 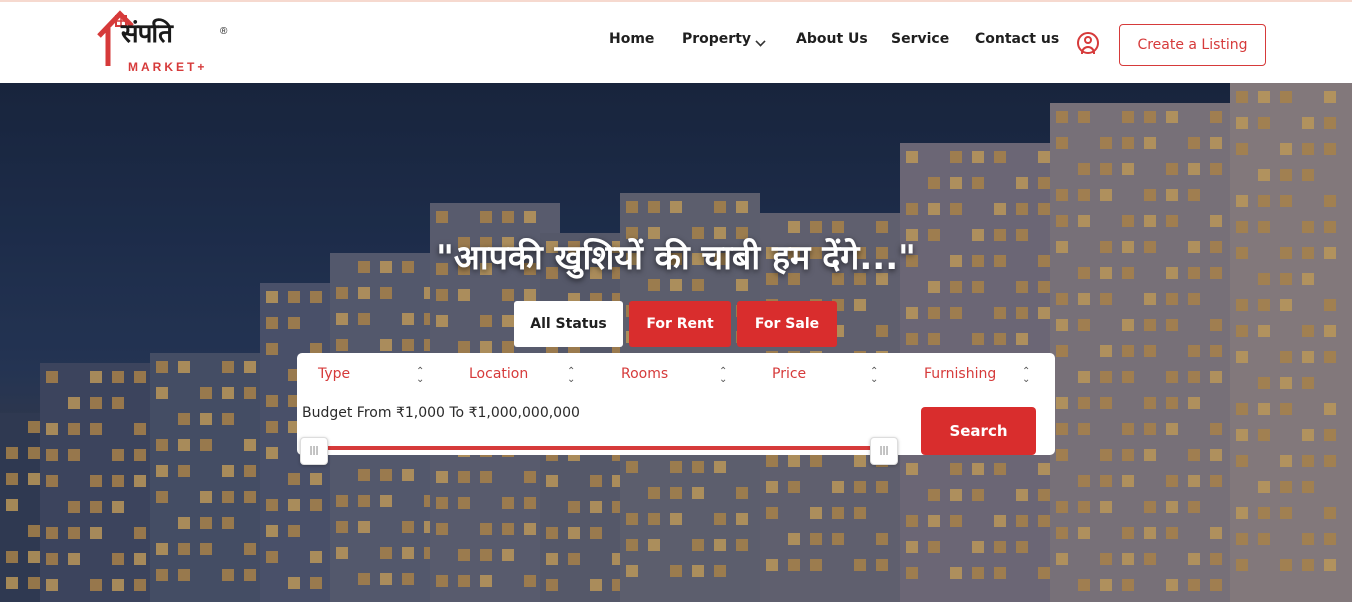 I want to click on location-select-label: Location, so click(x=499, y=374).